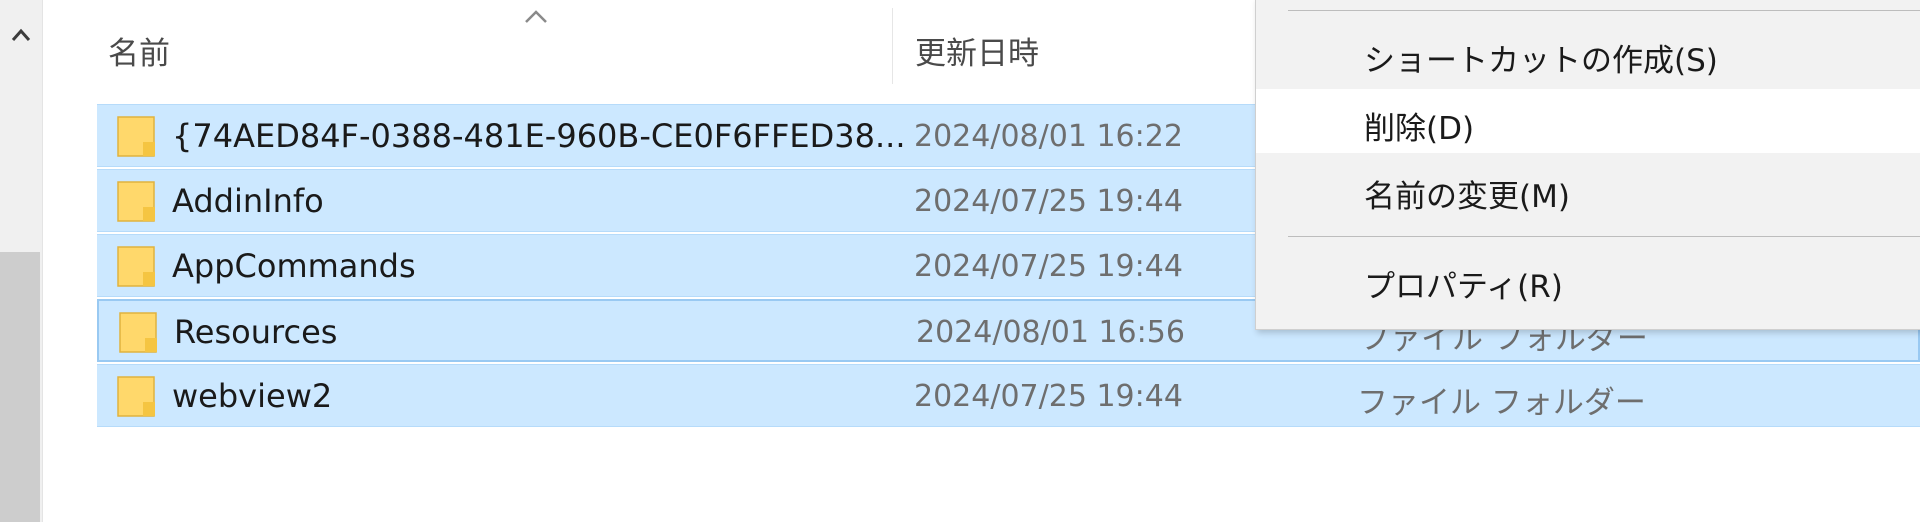 The height and width of the screenshot is (522, 1920). What do you see at coordinates (1501, 403) in the screenshot?
I see `file-type: ファイル フォルダー` at bounding box center [1501, 403].